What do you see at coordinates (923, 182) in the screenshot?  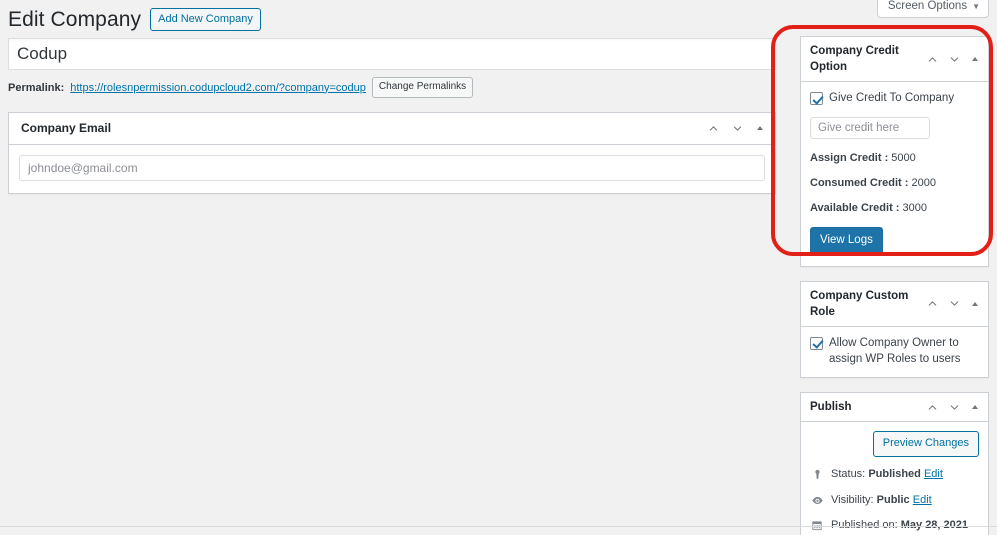 I see `consumed-credit-value: 2000` at bounding box center [923, 182].